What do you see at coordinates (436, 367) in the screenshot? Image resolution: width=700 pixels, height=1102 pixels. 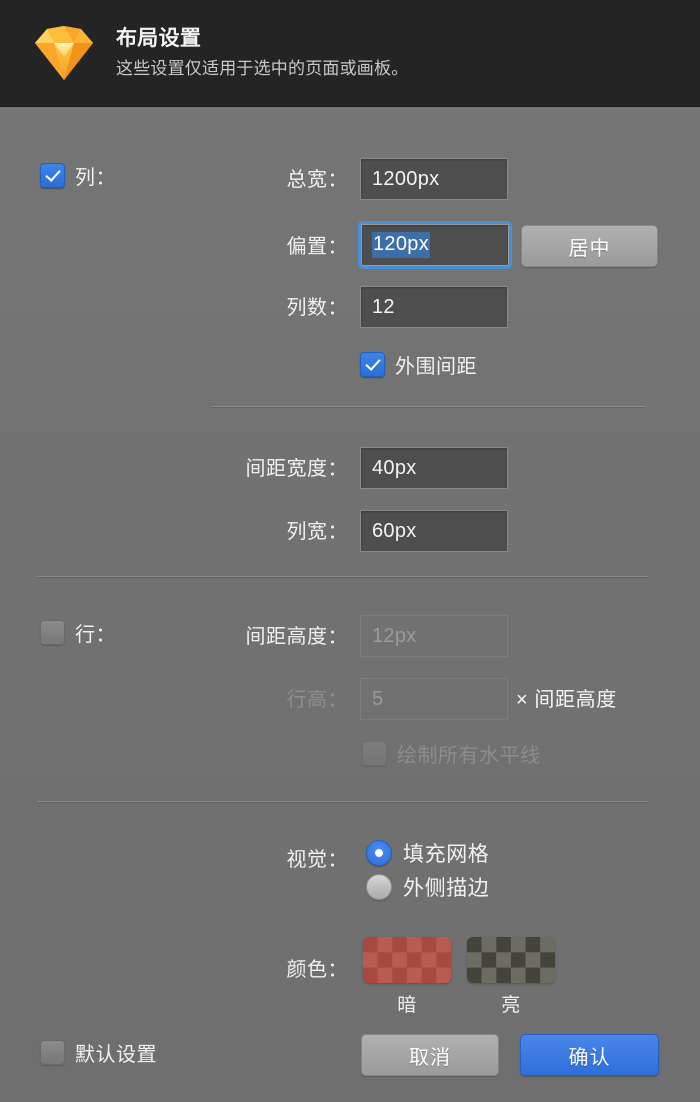 I see `outer-gutter-label: 外围间距` at bounding box center [436, 367].